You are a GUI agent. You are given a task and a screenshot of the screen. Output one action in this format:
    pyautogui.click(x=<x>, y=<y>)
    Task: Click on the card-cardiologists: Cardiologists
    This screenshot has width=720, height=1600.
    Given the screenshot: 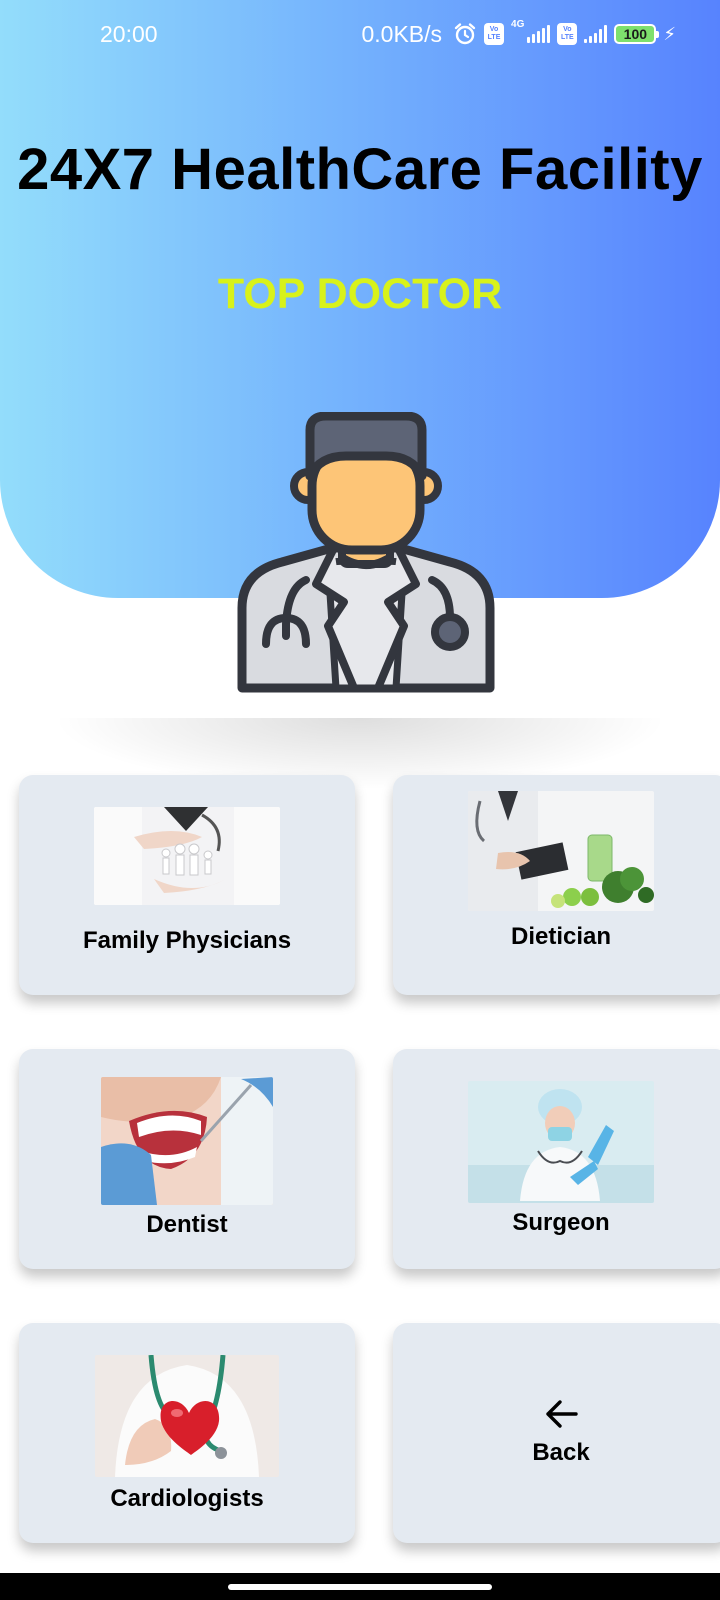 What is the action you would take?
    pyautogui.click(x=187, y=1433)
    